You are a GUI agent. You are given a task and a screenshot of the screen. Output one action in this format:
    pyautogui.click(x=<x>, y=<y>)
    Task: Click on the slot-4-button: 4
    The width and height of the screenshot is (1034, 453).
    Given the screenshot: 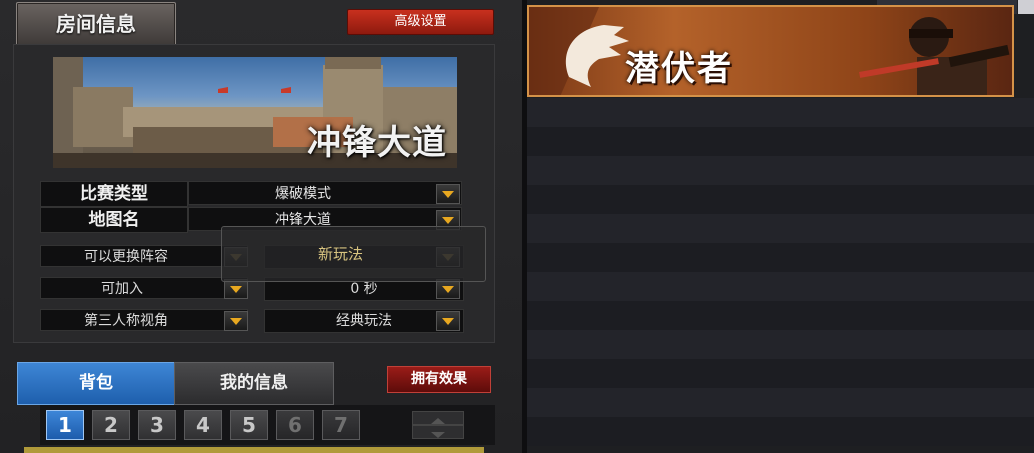 What is the action you would take?
    pyautogui.click(x=203, y=425)
    